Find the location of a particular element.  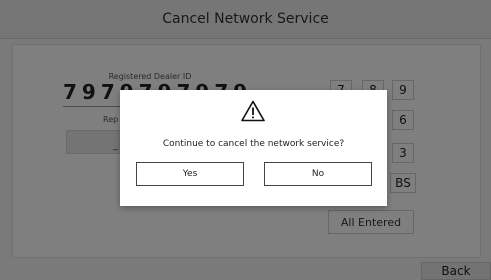

no-button: No is located at coordinates (318, 174).